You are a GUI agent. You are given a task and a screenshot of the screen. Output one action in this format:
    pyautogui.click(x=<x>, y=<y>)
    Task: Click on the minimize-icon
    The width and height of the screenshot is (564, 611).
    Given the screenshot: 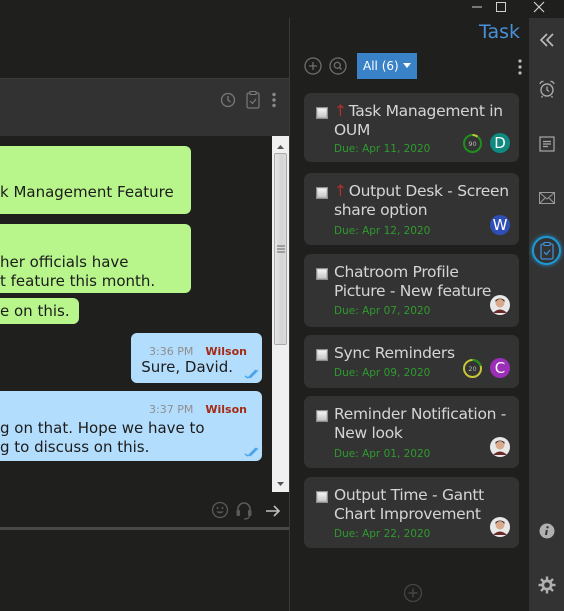 What is the action you would take?
    pyautogui.click(x=477, y=7)
    